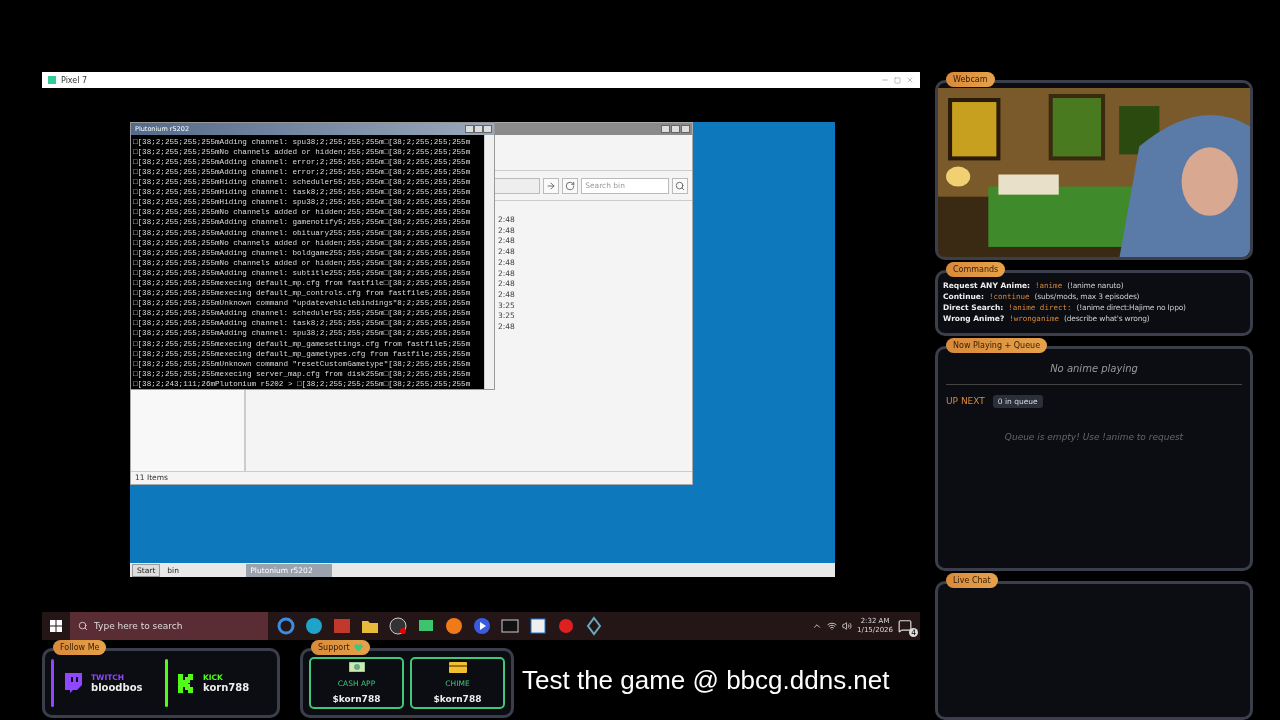 This screenshot has height=720, width=1280. I want to click on empty-queue-text: Queue is empty! Use !anime to request, so click(1094, 436).